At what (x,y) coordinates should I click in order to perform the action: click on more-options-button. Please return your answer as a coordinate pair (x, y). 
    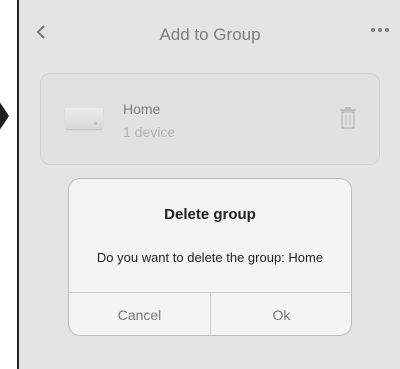
    Looking at the image, I should click on (380, 30).